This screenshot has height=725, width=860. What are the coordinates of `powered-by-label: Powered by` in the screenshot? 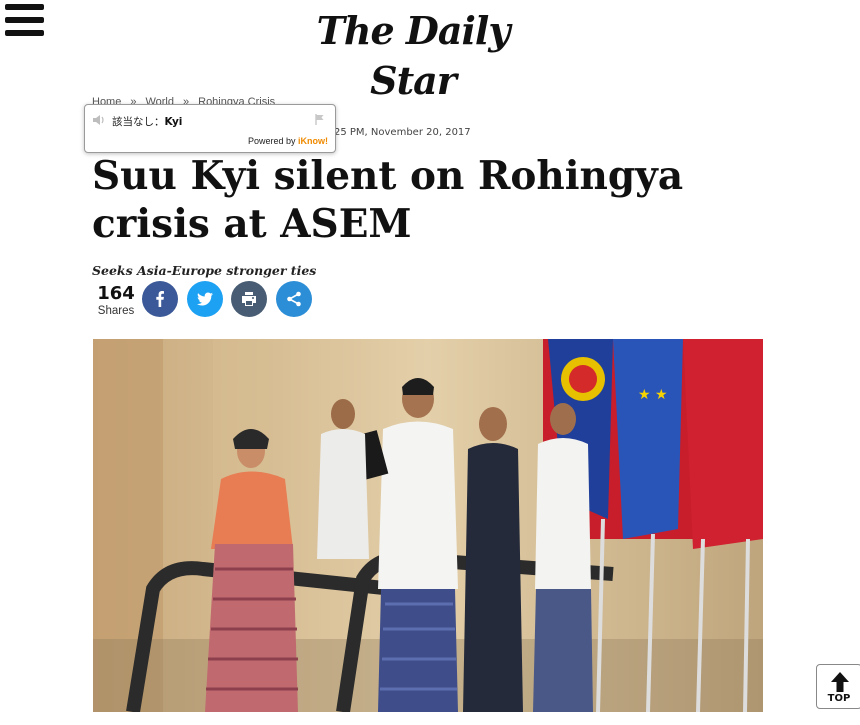 It's located at (271, 141).